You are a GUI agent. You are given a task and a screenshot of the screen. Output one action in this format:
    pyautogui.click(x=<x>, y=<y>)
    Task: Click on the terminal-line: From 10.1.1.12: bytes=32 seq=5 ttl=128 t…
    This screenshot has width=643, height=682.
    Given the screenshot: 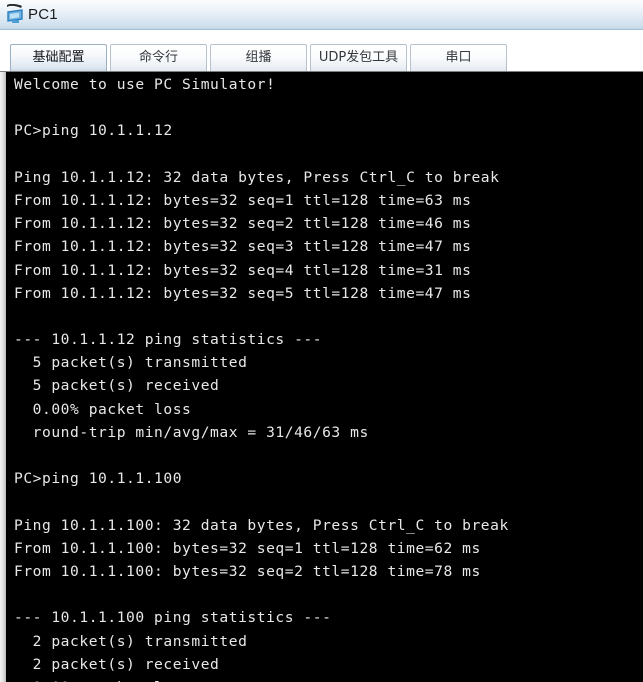 What is the action you would take?
    pyautogui.click(x=243, y=293)
    